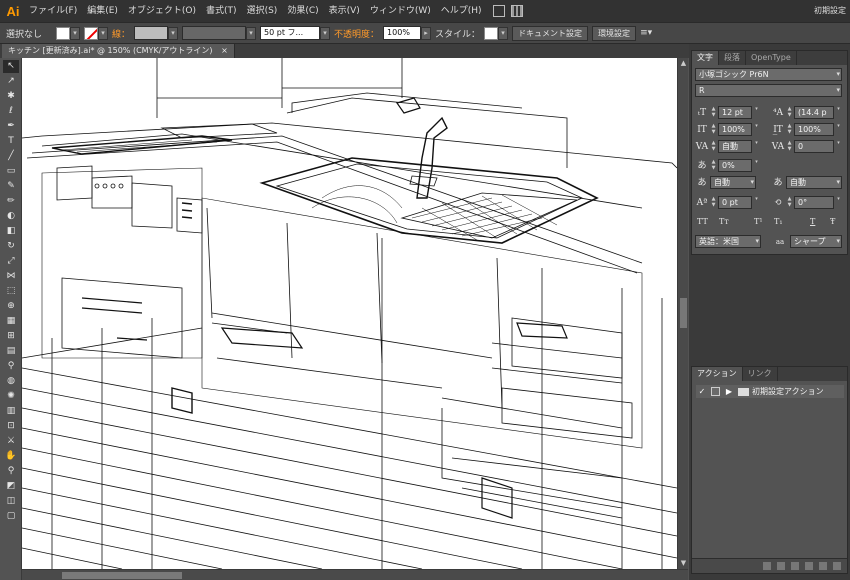 This screenshot has height=580, width=850. I want to click on menu-edit: 編集(E), so click(102, 11).